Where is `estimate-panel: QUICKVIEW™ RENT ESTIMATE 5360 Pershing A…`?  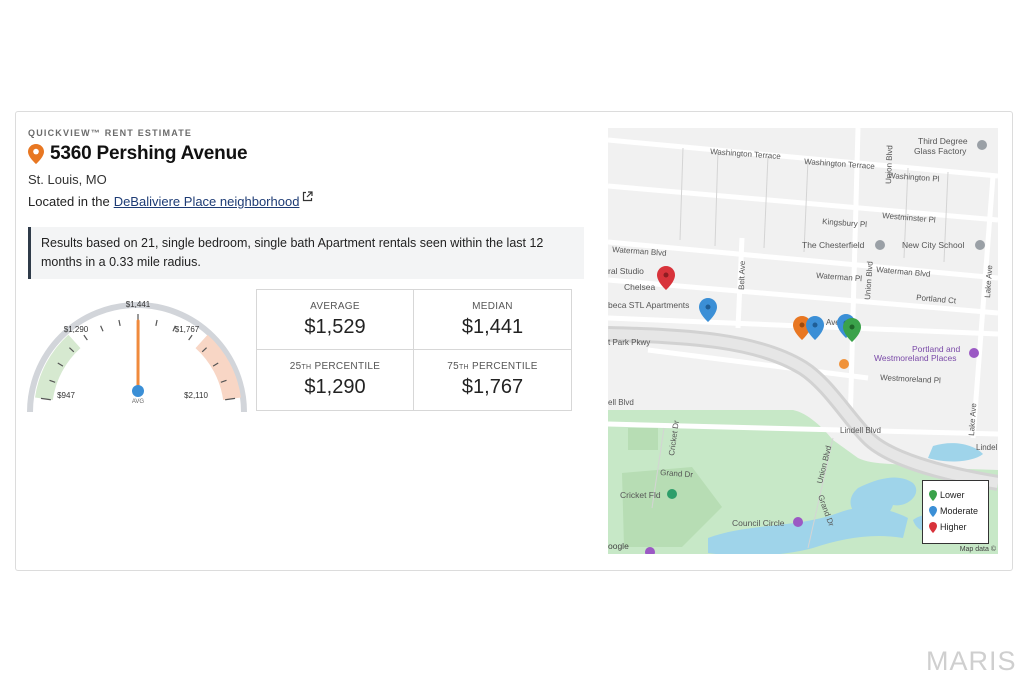
estimate-panel: QUICKVIEW™ RENT ESTIMATE 5360 Pershing A… is located at coordinates (308, 203).